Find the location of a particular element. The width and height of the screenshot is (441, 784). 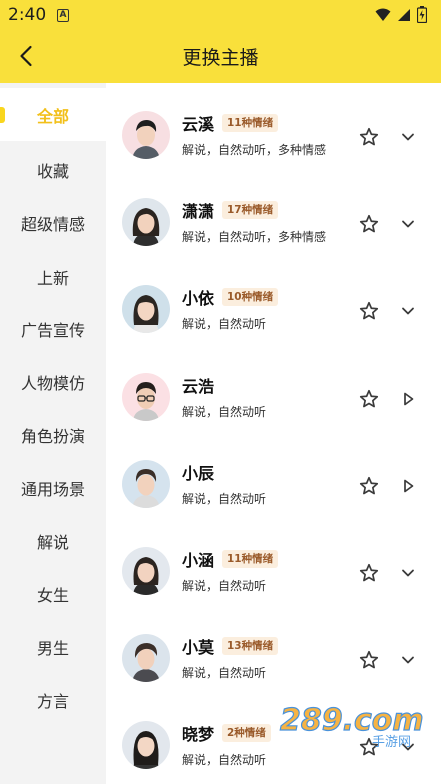

sidebar-item-male: 男生 is located at coordinates (53, 646).